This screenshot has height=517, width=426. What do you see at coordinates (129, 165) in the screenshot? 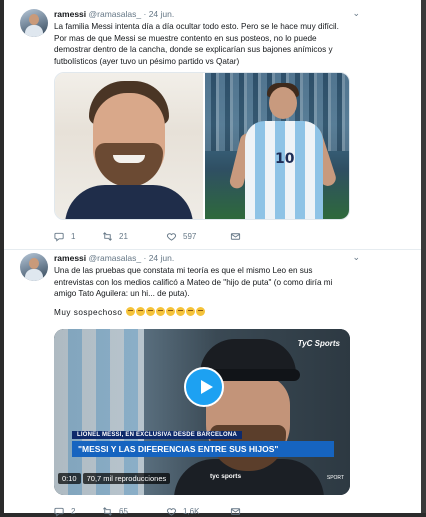
I see `photo-beard` at bounding box center [129, 165].